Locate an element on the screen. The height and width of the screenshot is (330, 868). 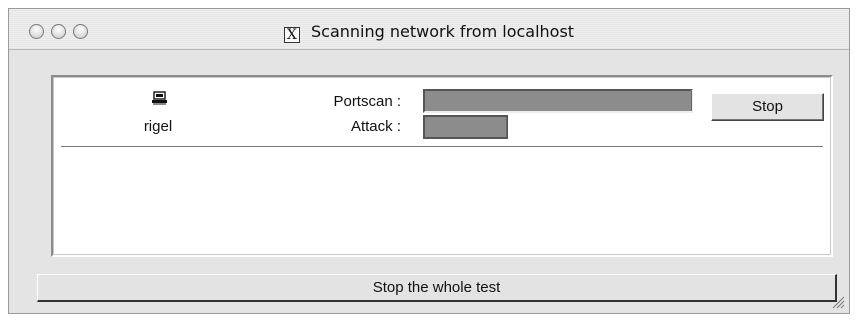
panel-divider is located at coordinates (442, 147).